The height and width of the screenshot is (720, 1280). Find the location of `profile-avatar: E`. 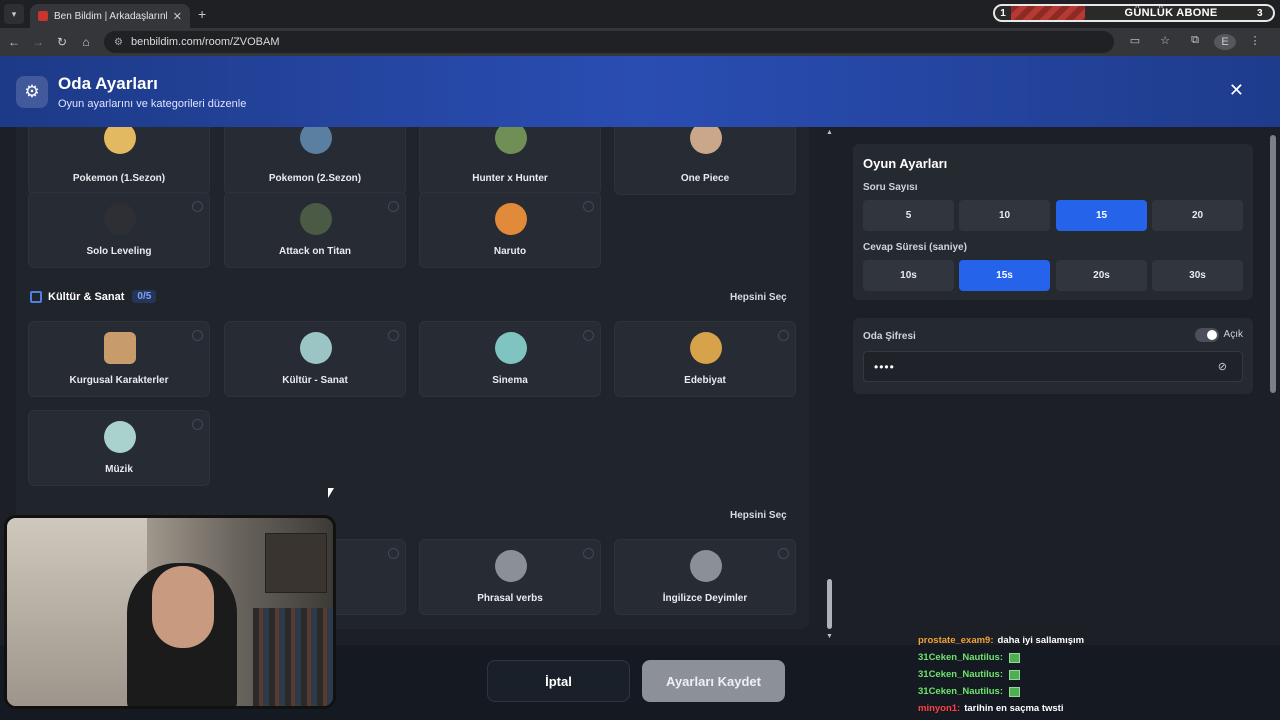

profile-avatar: E is located at coordinates (1225, 42).